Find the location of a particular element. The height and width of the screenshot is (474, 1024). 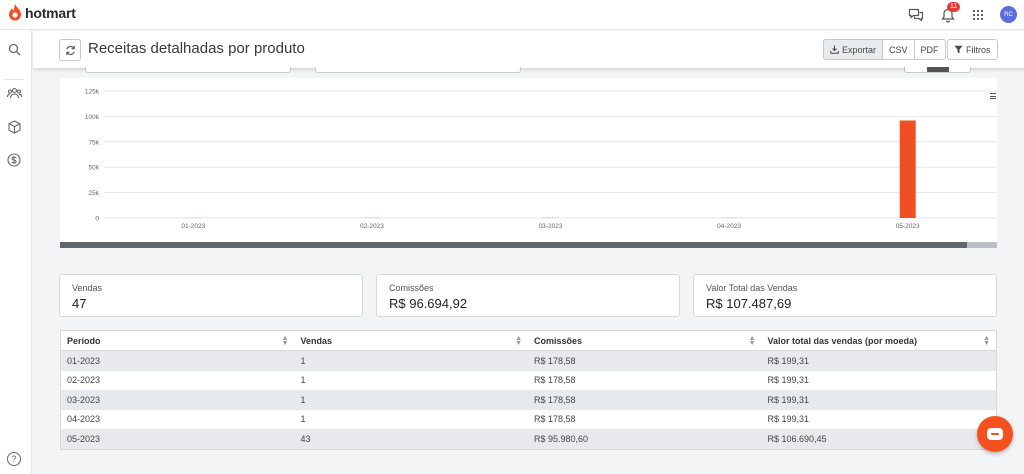

table-row: 05-2023 43 R$ 95.980,60 R$ 106.690,45 is located at coordinates (528, 439).